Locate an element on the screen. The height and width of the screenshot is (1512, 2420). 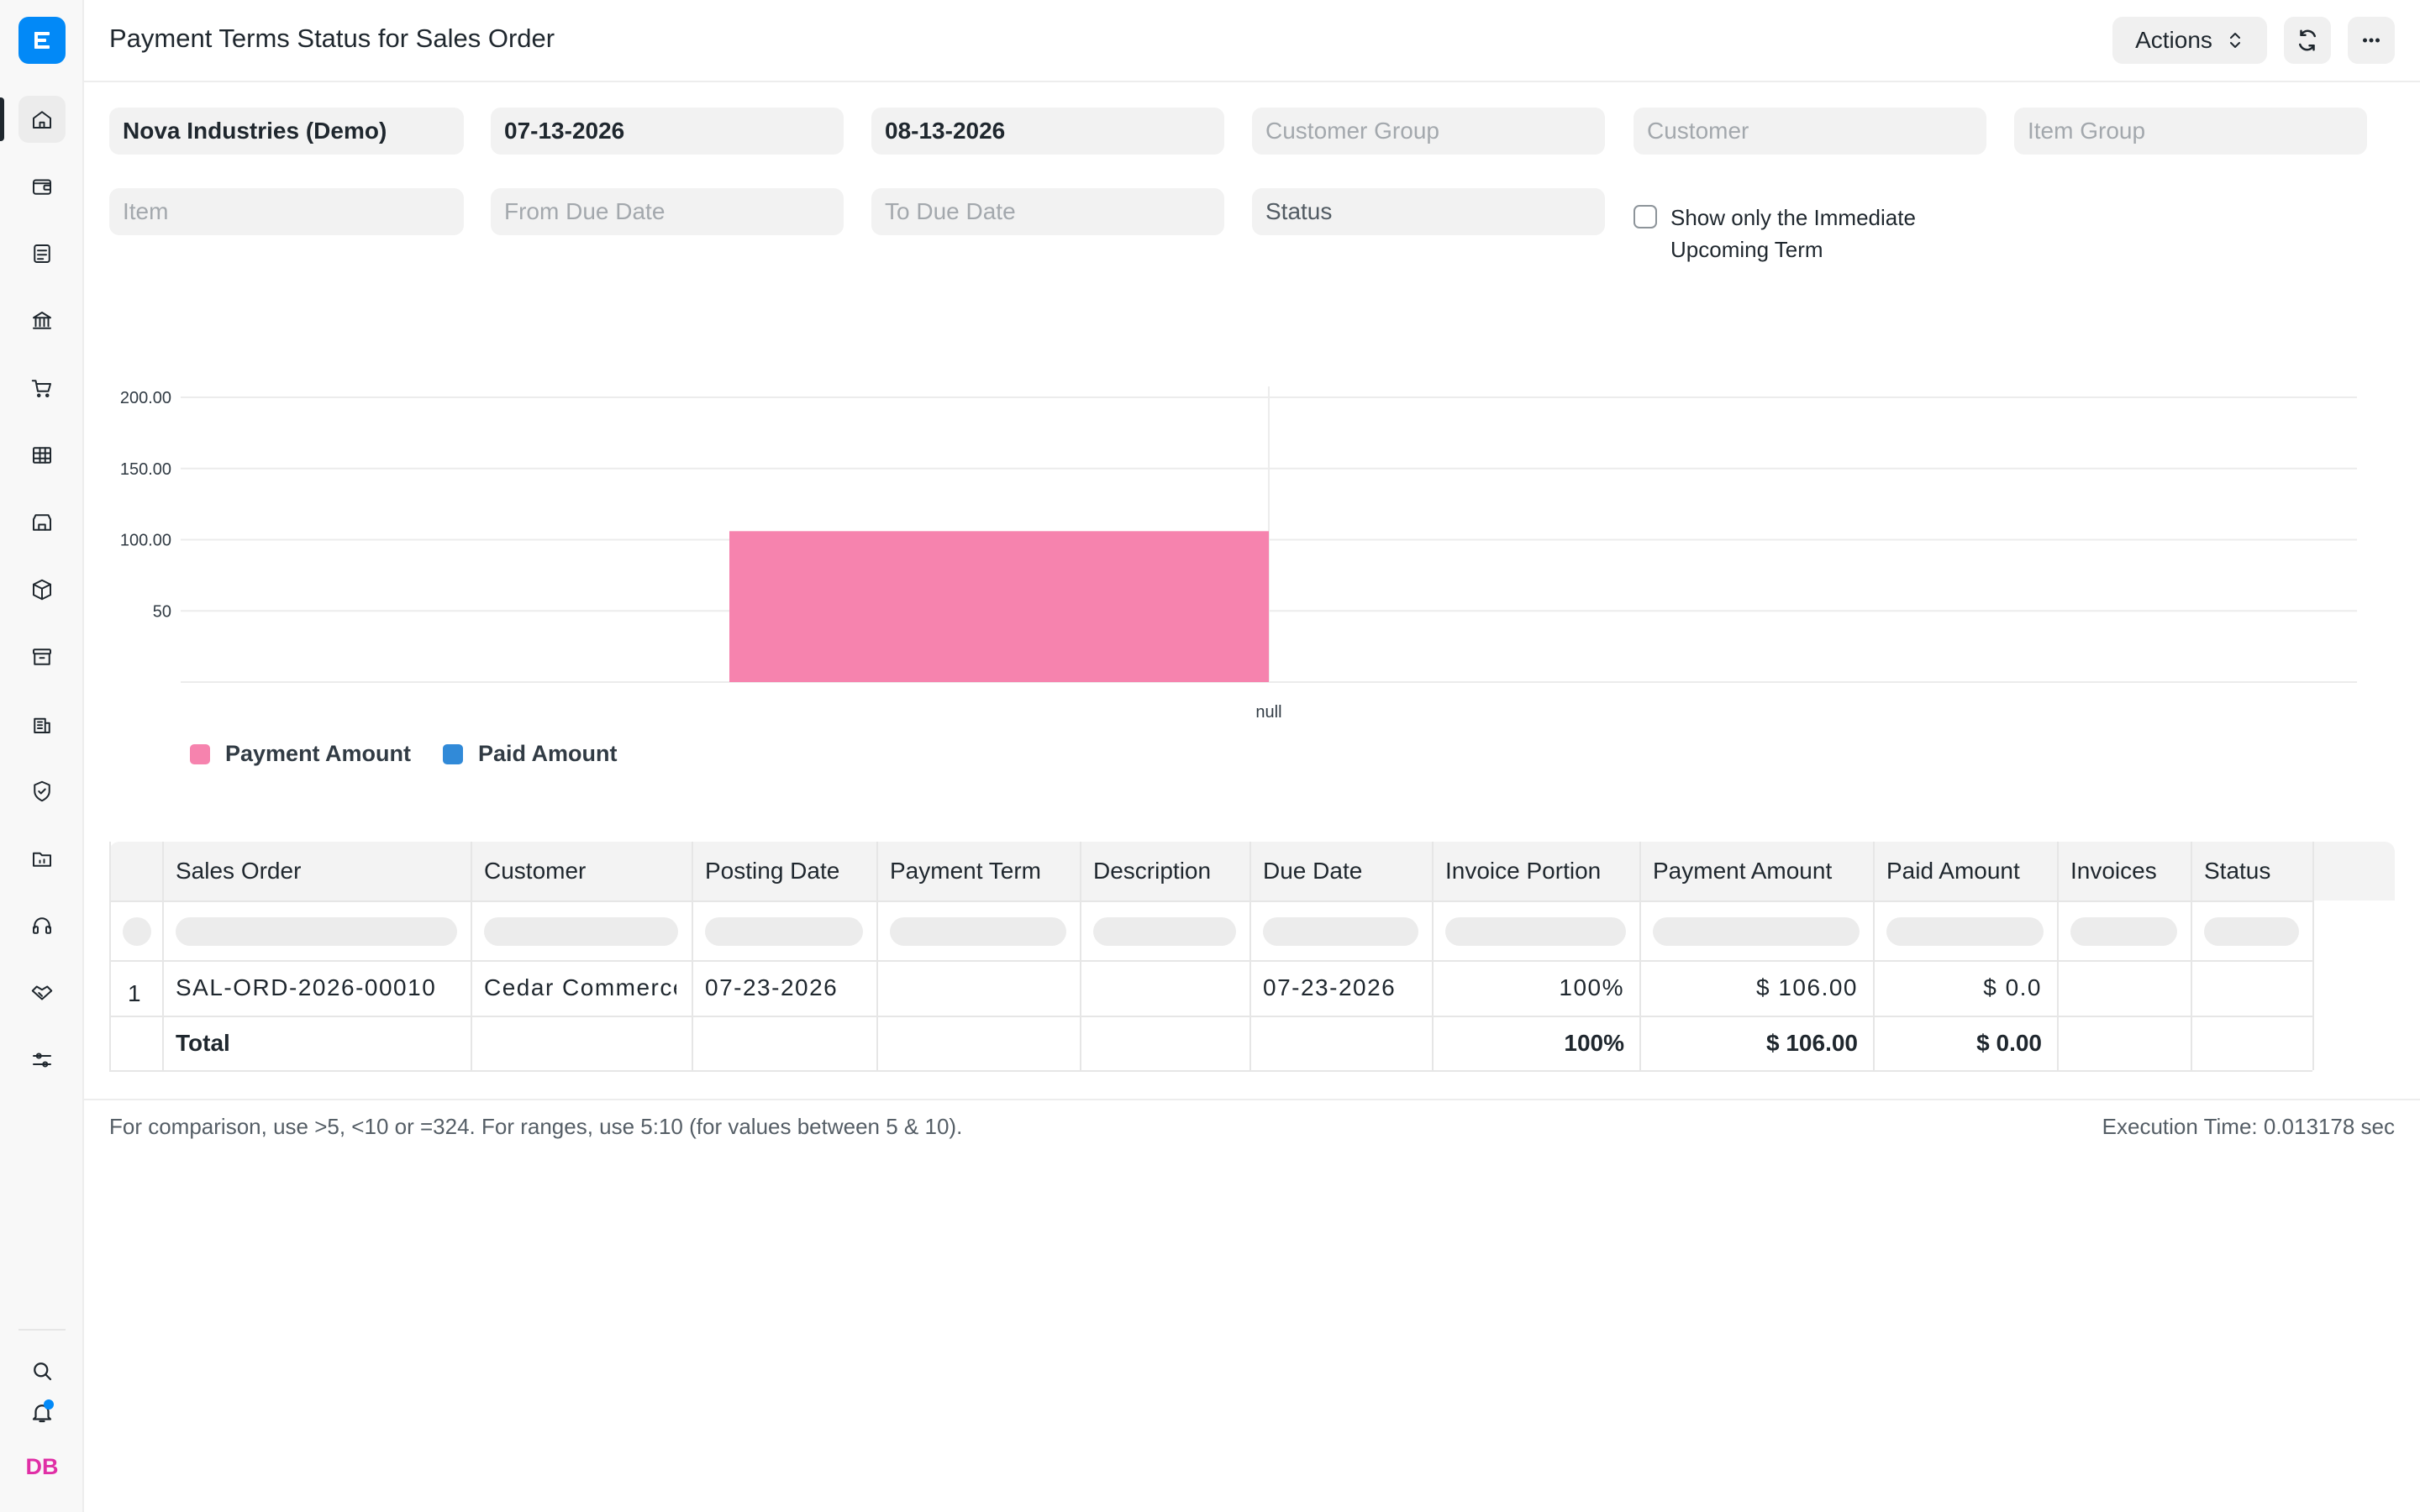
ellipsis-icon is located at coordinates (2371, 40).